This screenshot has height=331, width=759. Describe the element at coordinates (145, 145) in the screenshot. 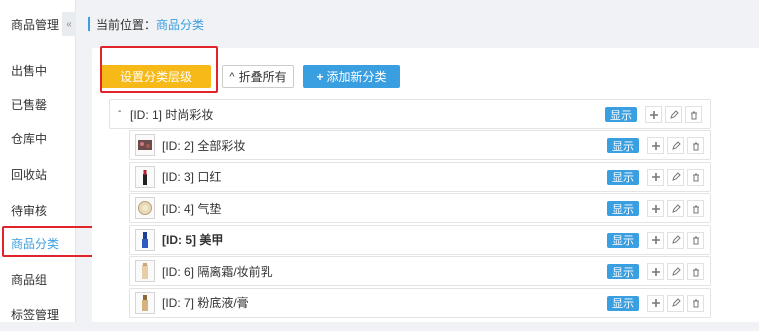

I see `palette-thumbnail` at that location.